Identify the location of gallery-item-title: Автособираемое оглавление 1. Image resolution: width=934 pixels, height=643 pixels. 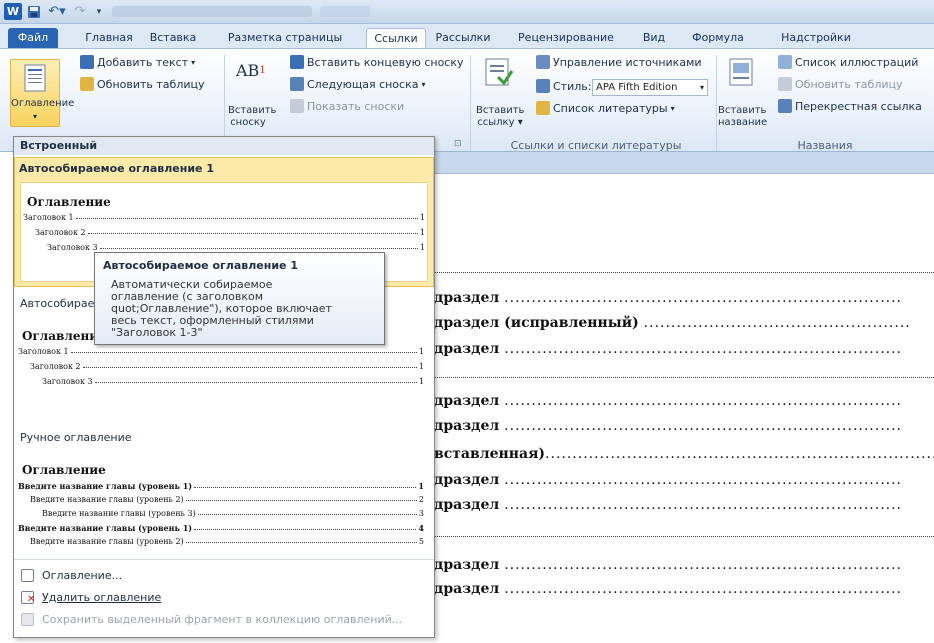
(116, 168).